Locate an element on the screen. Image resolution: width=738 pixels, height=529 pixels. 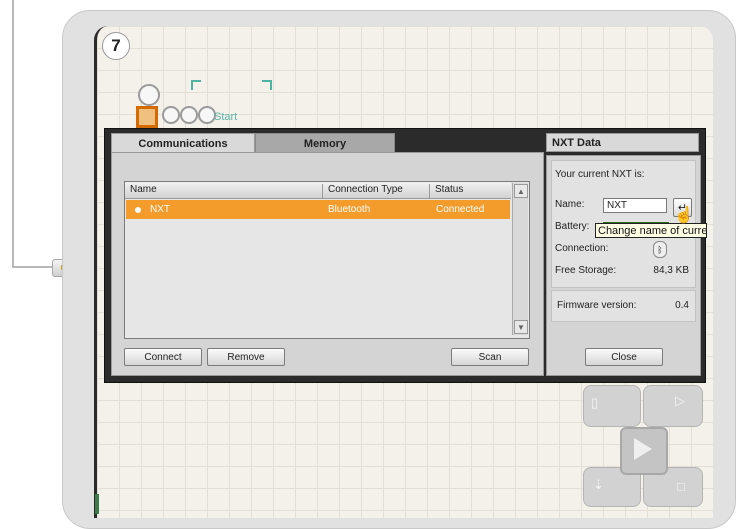
firmware-box: Firmware version: 0.4 is located at coordinates (623, 306).